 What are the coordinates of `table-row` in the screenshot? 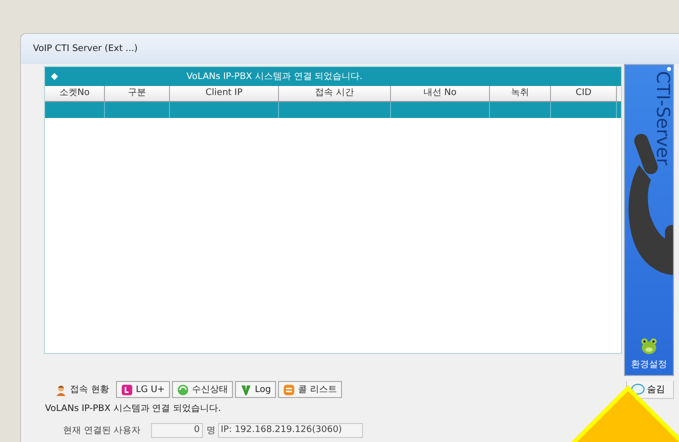 It's located at (333, 110).